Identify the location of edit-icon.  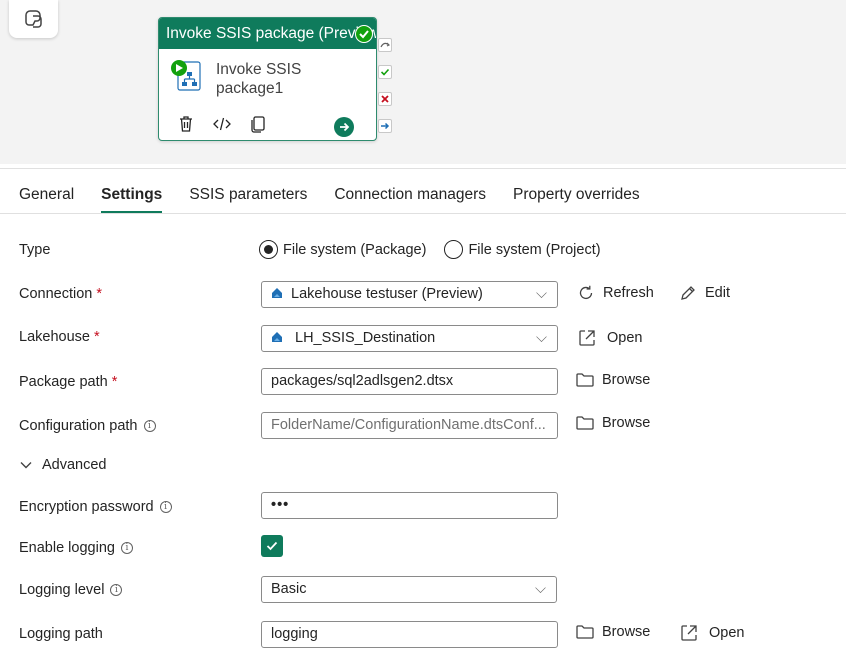
(688, 293).